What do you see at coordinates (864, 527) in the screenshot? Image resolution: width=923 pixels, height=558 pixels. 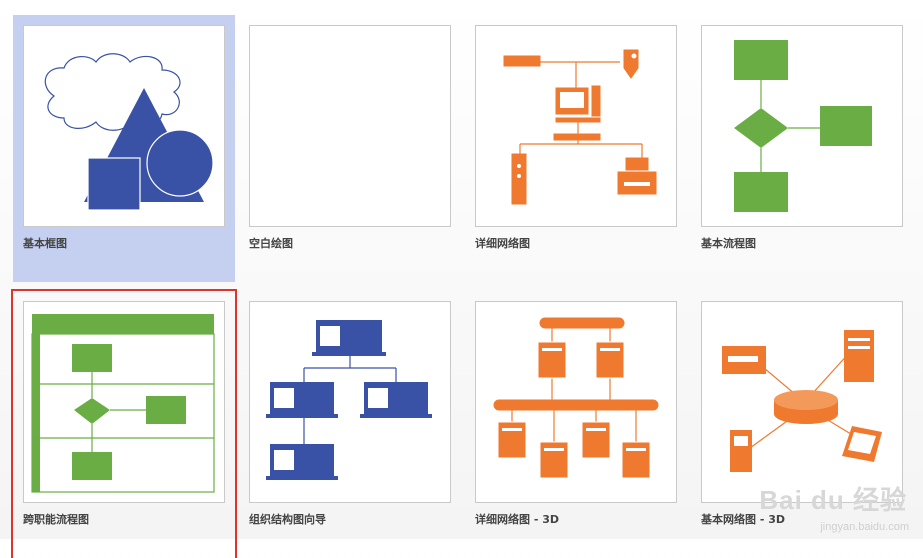 I see `watermark-url: jingyan.baidu.com` at bounding box center [864, 527].